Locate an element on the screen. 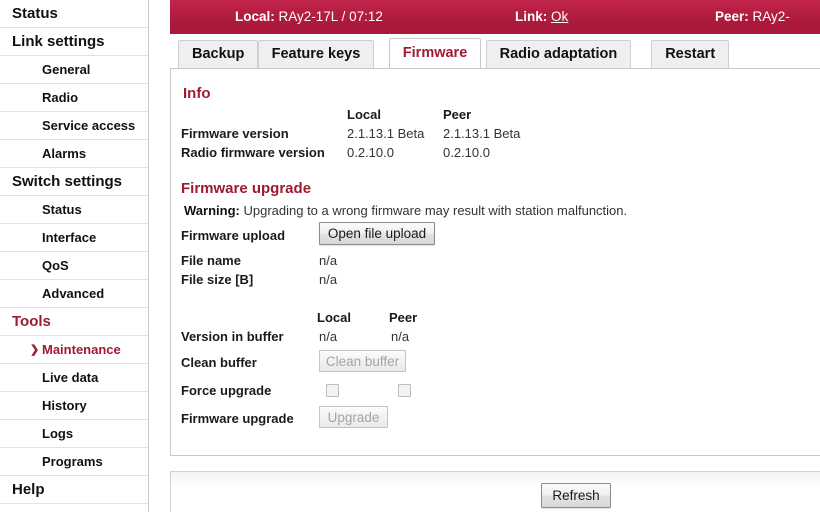  header-link-value: Ok is located at coordinates (559, 16).